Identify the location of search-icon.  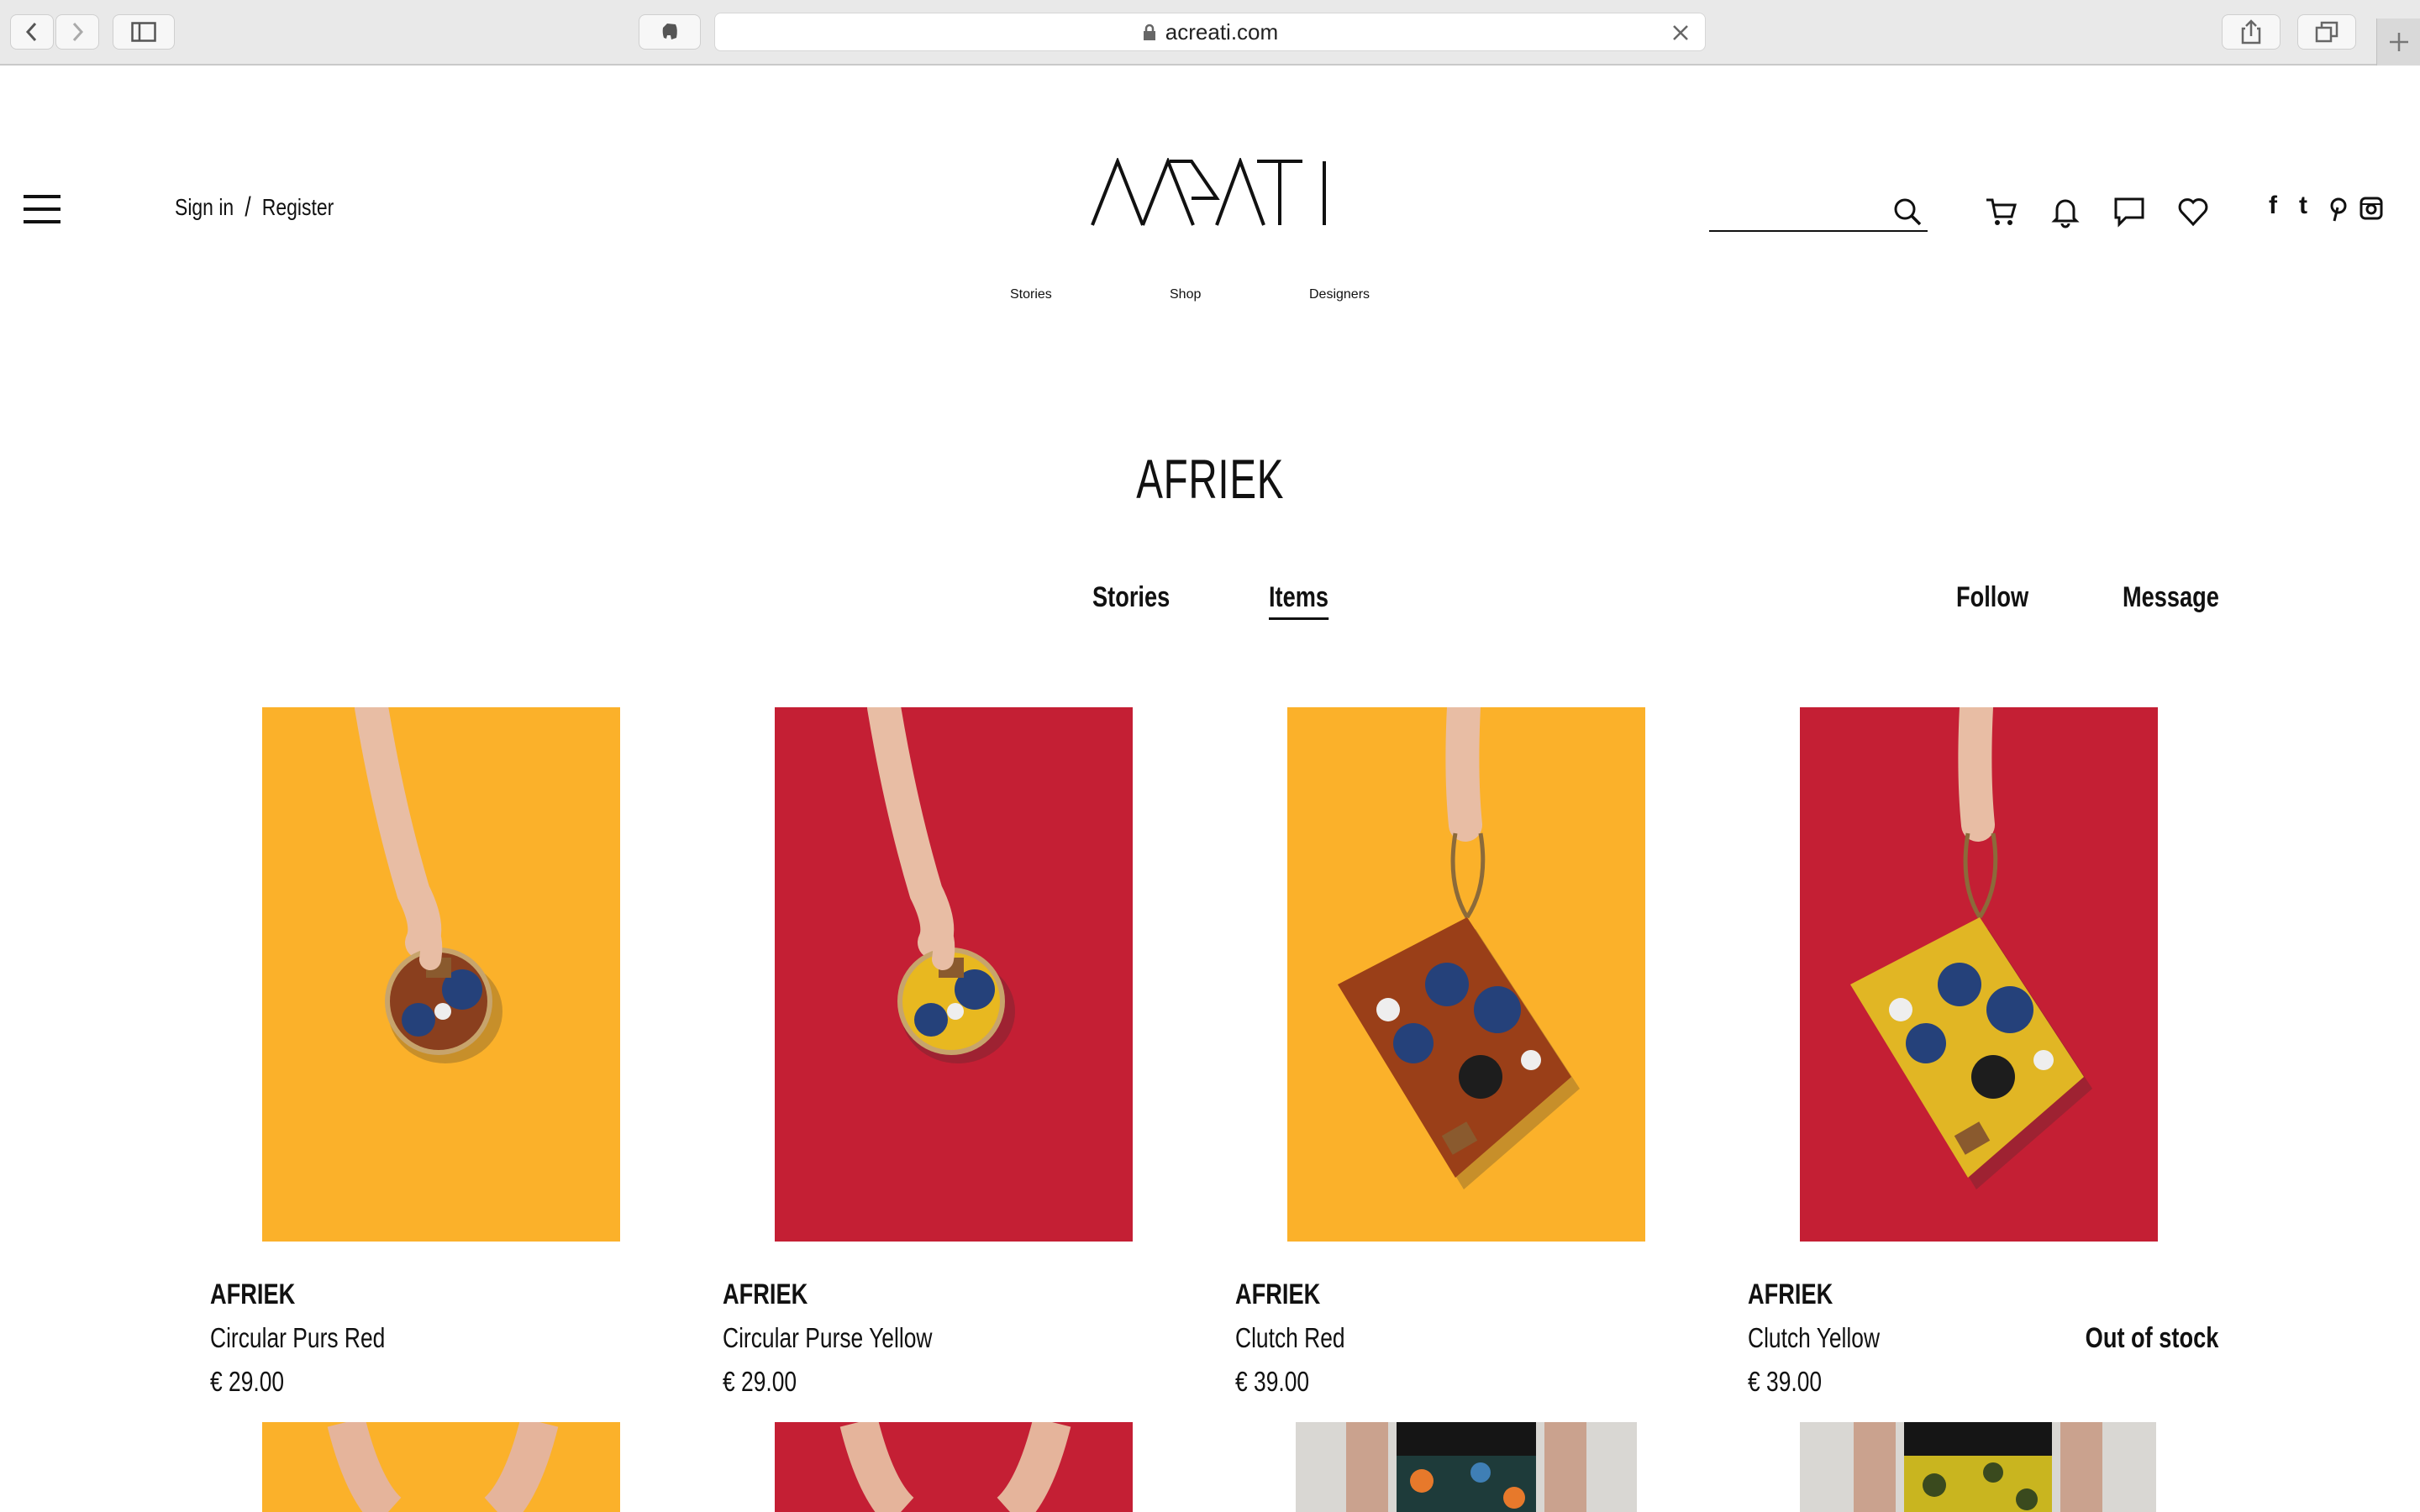
(1908, 212).